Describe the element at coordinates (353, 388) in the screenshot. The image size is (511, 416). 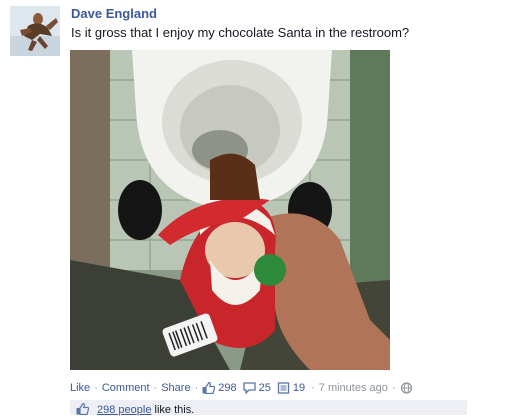
I see `timestamp: 7 minutes ago` at that location.